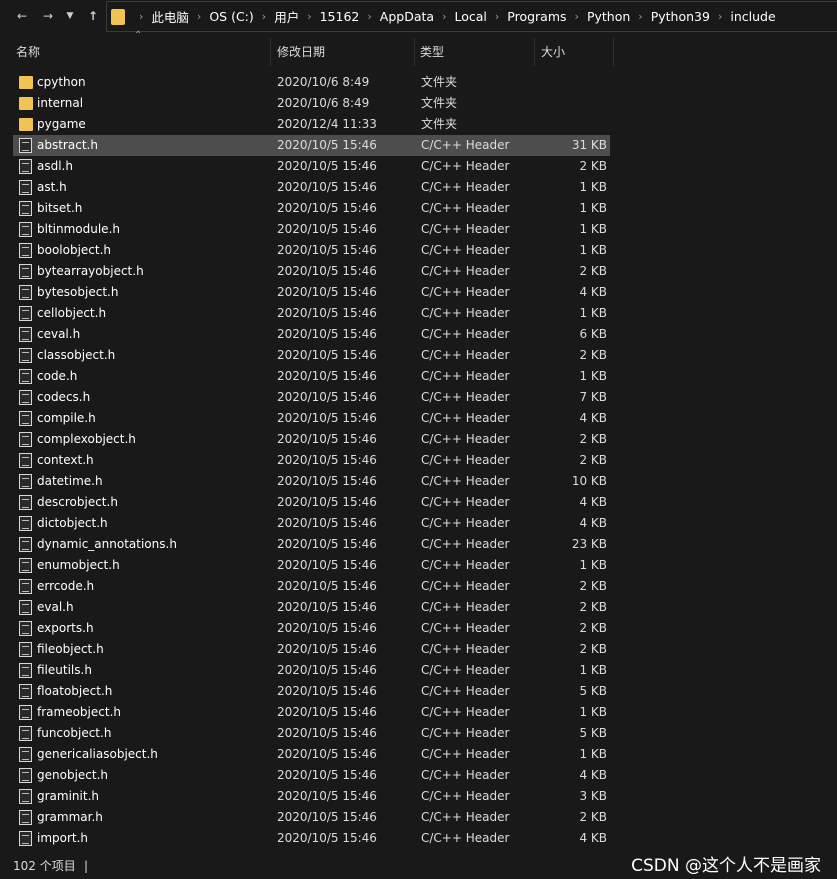 This screenshot has width=837, height=879. What do you see at coordinates (311, 187) in the screenshot?
I see `file-row: ast.h 2020/10/5 15:46 C/C++ Header 1 KB` at bounding box center [311, 187].